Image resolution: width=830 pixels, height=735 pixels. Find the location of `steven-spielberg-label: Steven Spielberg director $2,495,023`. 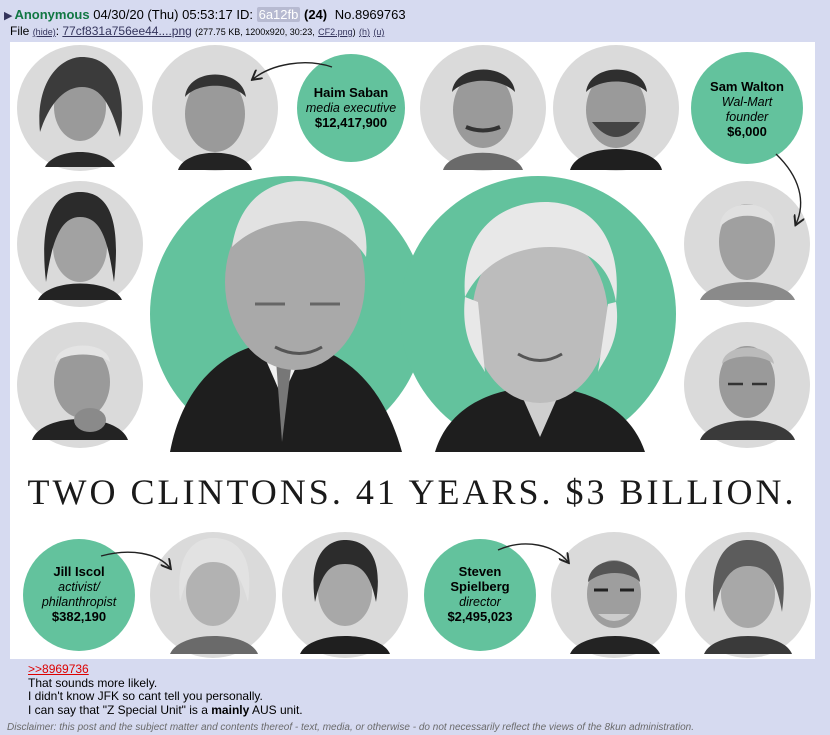

steven-spielberg-label: Steven Spielberg director $2,495,023 is located at coordinates (480, 595).